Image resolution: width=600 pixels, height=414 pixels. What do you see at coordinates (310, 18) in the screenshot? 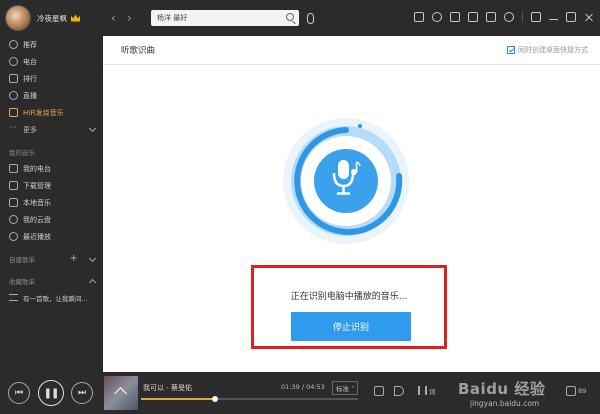
I see `voice-search-icon` at bounding box center [310, 18].